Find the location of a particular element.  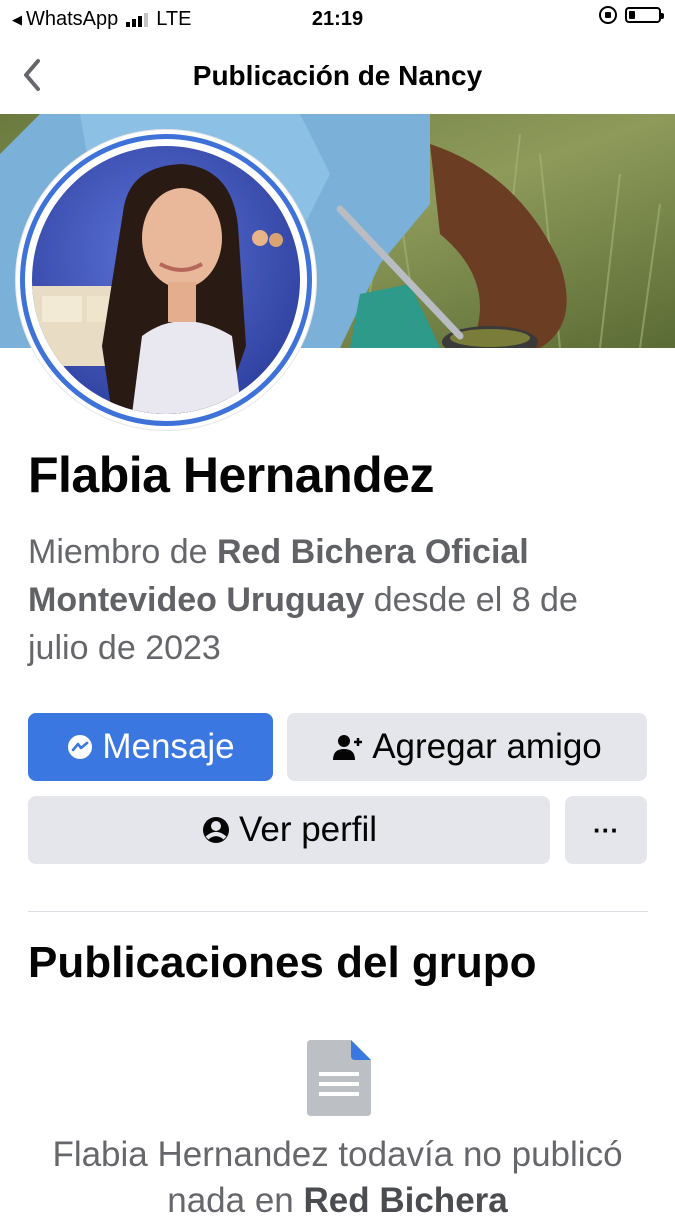

nav-bar: Publicación de Nancy is located at coordinates (337, 75).